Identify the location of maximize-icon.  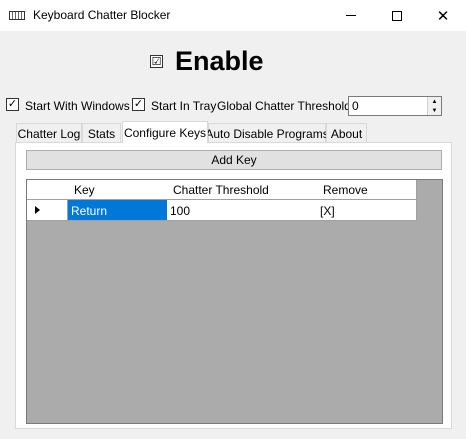
(397, 15).